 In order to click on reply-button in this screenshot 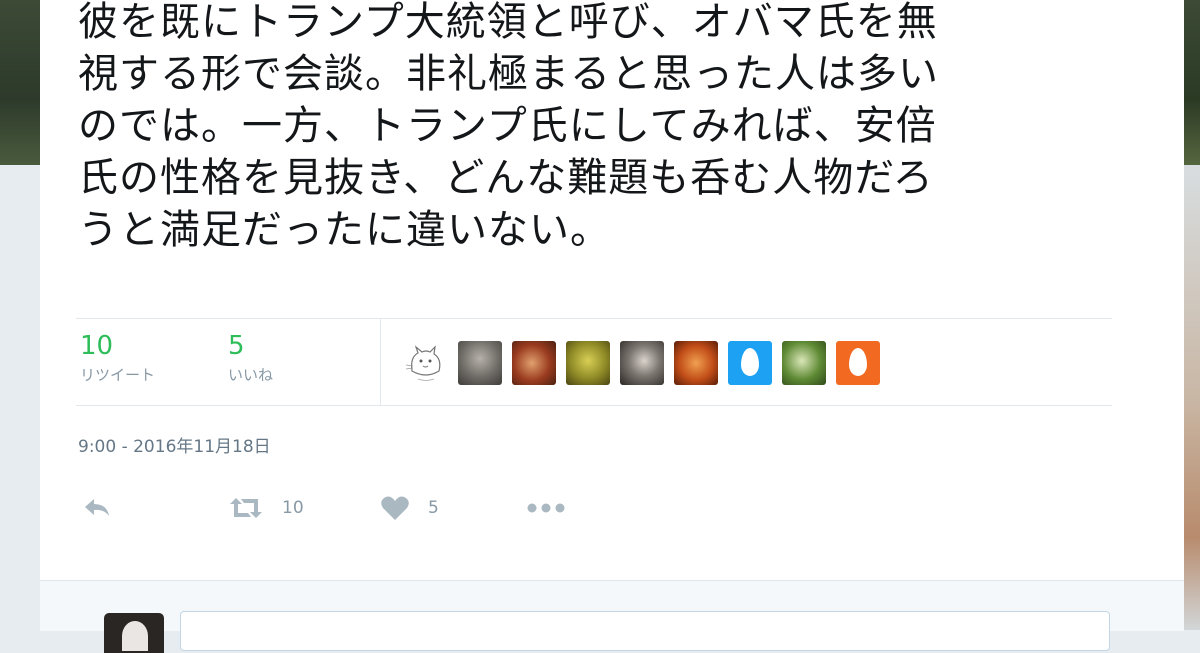, I will do `click(97, 508)`.